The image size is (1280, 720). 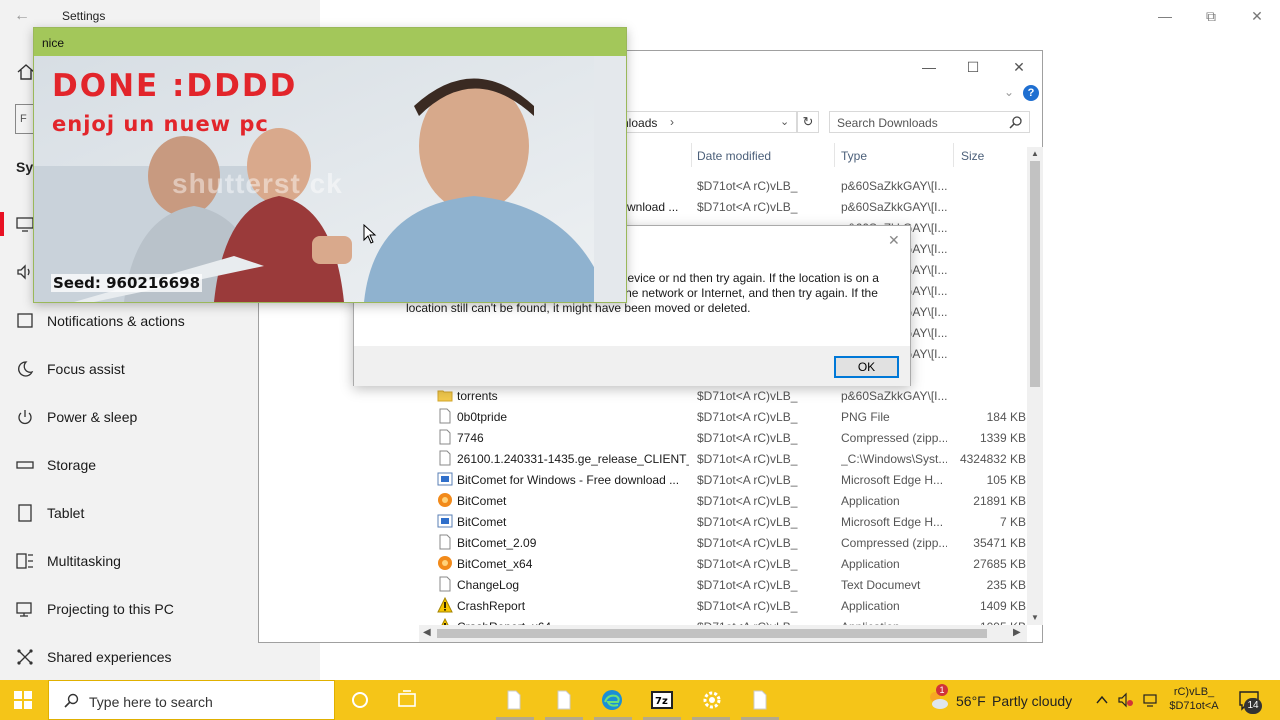 What do you see at coordinates (808, 122) in the screenshot?
I see `refresh-button: ↻` at bounding box center [808, 122].